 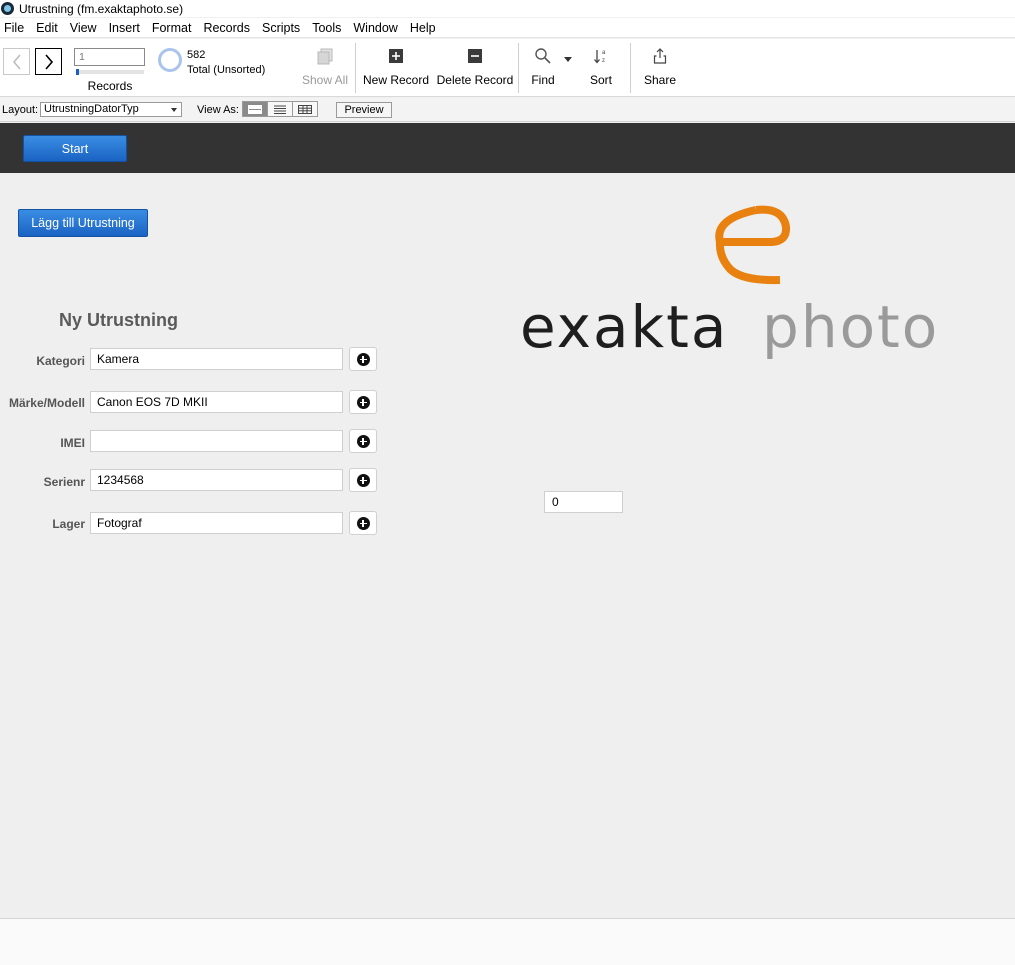 I want to click on menu-file: File, so click(x=15, y=28).